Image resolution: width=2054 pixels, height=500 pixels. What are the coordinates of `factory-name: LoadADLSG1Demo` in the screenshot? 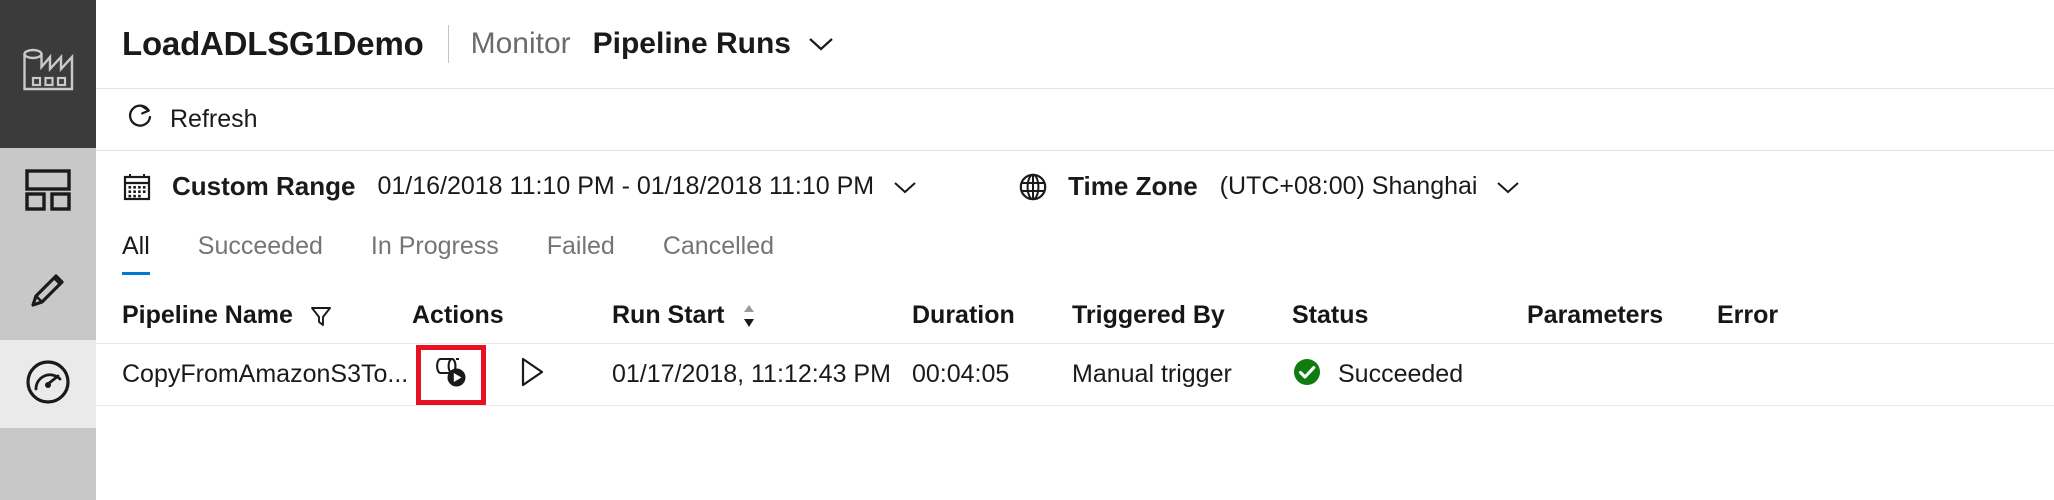 It's located at (273, 43).